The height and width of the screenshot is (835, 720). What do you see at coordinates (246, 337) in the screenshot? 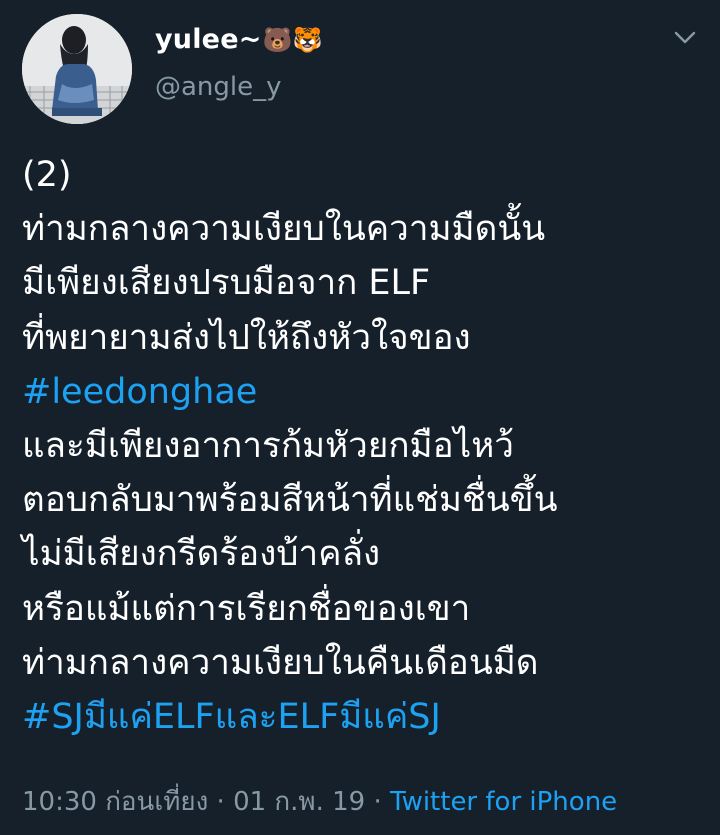
I see `tweet-line: ที่พยายามส่งไปให้ถึงหัวใจของ` at bounding box center [246, 337].